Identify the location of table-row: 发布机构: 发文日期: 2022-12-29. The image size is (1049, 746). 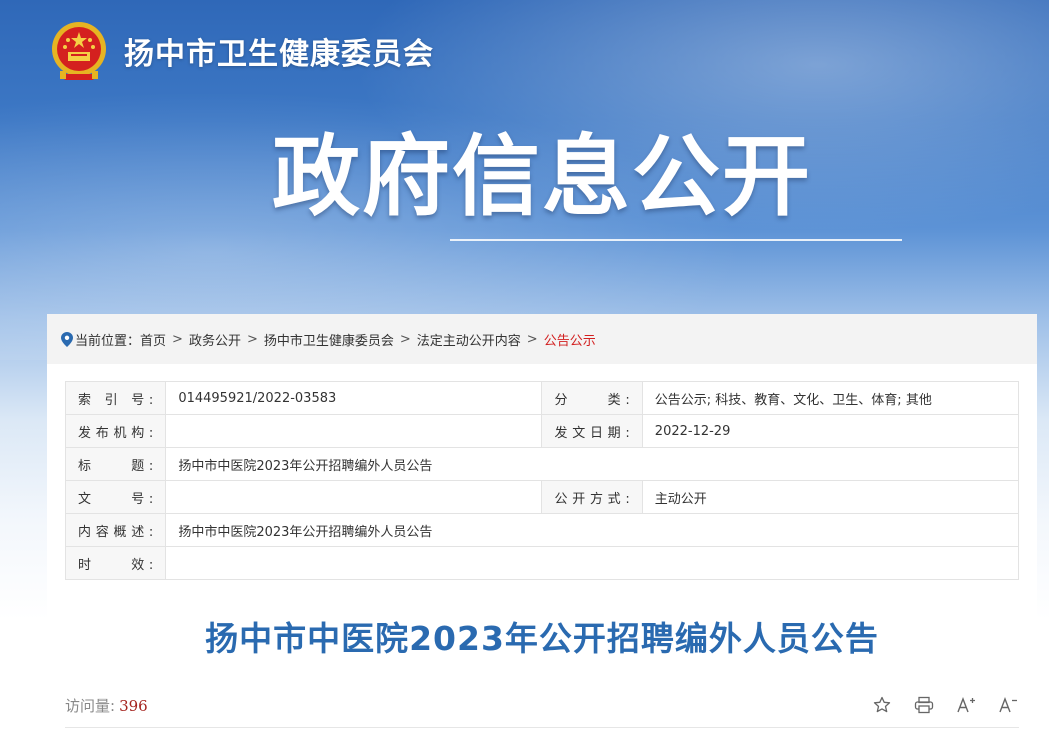
(542, 431).